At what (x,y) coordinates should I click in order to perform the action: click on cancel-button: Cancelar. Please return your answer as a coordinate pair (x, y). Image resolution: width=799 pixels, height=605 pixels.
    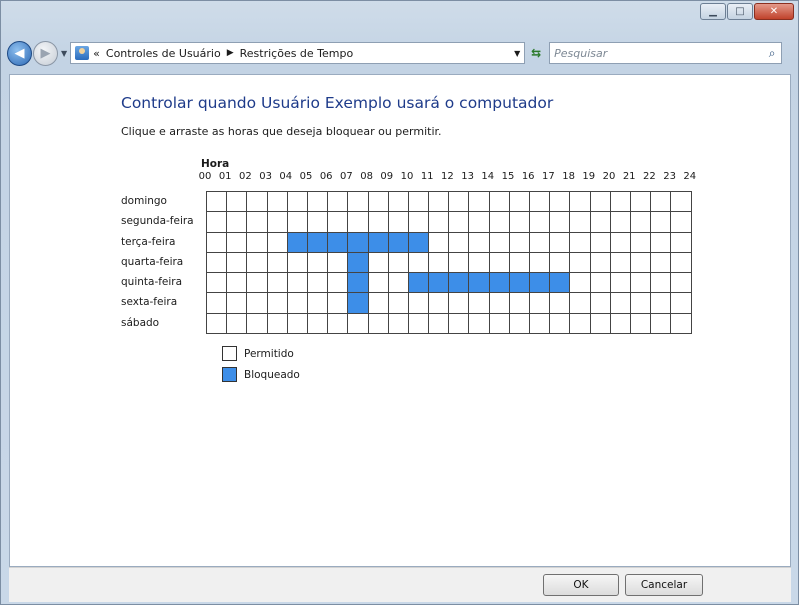
    Looking at the image, I should click on (664, 585).